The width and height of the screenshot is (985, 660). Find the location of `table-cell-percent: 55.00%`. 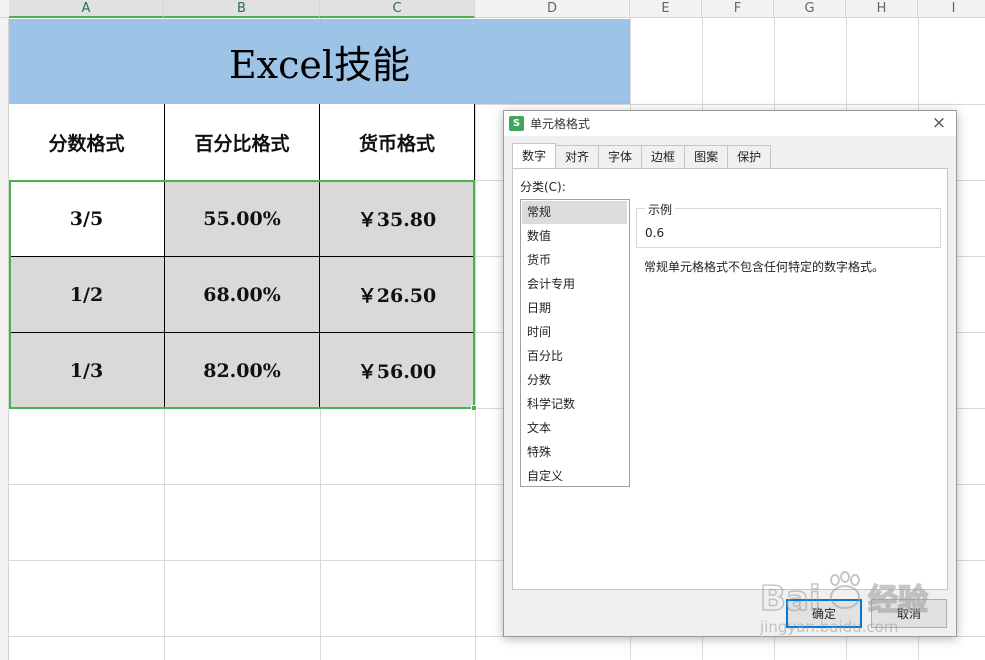

table-cell-percent: 55.00% is located at coordinates (242, 219).